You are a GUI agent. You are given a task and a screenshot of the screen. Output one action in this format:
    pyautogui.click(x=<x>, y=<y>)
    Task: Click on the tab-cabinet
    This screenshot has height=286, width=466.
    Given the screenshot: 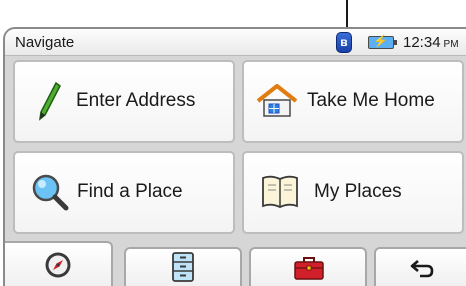 What is the action you would take?
    pyautogui.click(x=183, y=266)
    